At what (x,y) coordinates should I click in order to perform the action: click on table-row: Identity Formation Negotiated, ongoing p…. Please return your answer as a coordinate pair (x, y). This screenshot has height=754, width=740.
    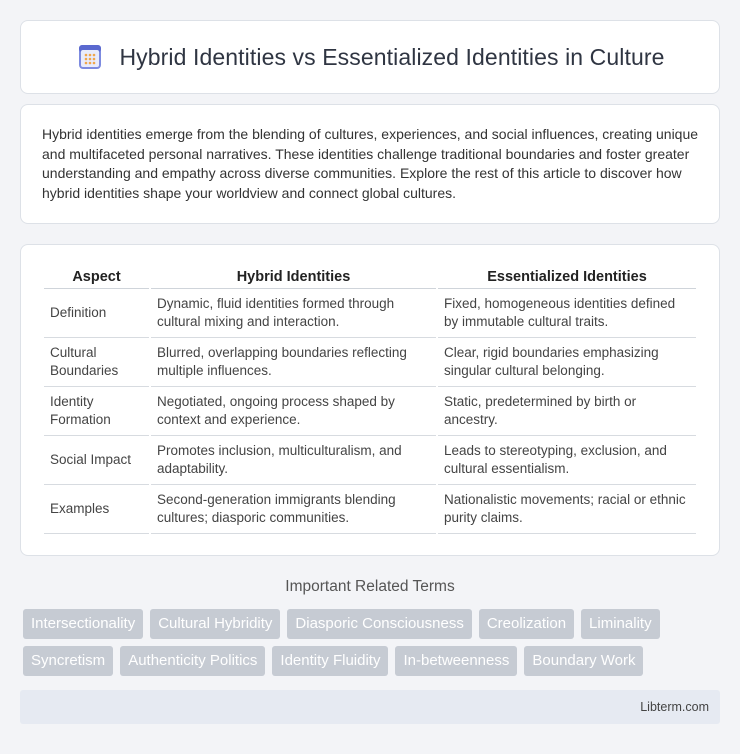
    Looking at the image, I should click on (370, 411).